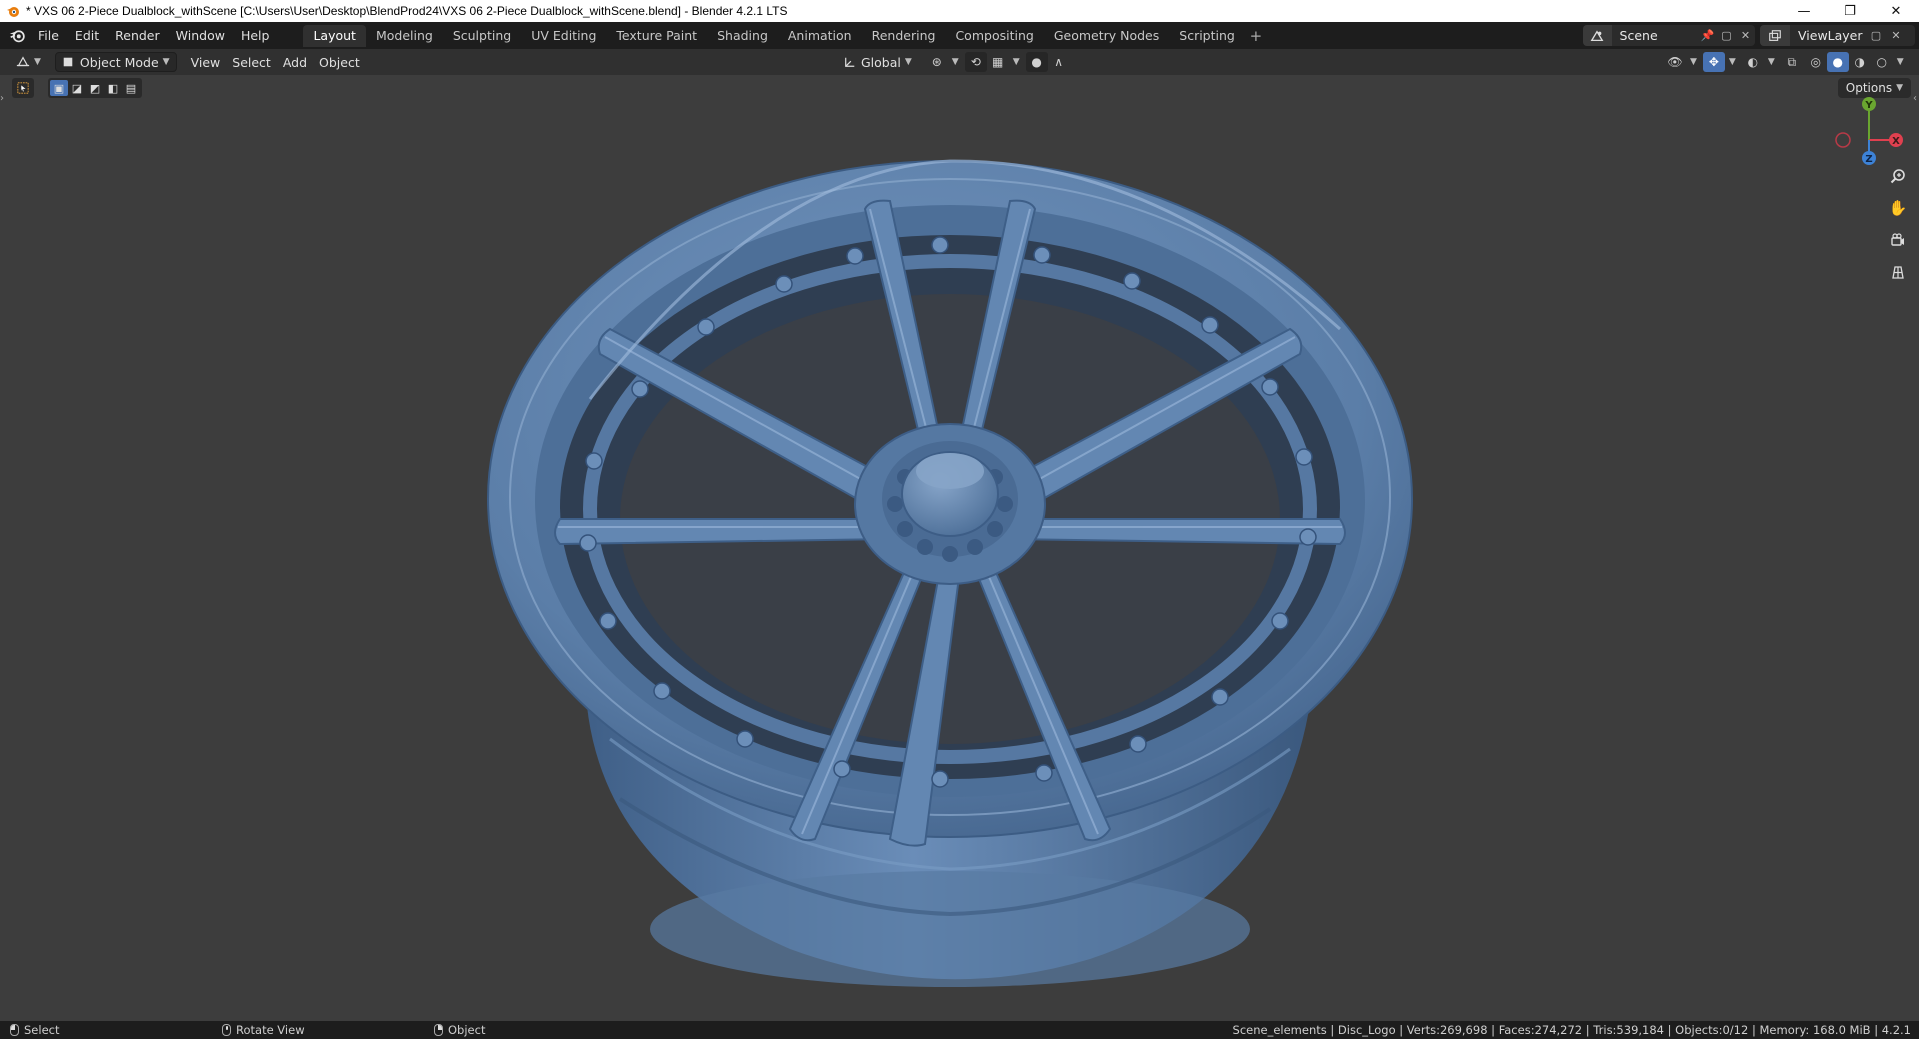  I want to click on sidebar-expand-arrow-icon: ‹, so click(1915, 98).